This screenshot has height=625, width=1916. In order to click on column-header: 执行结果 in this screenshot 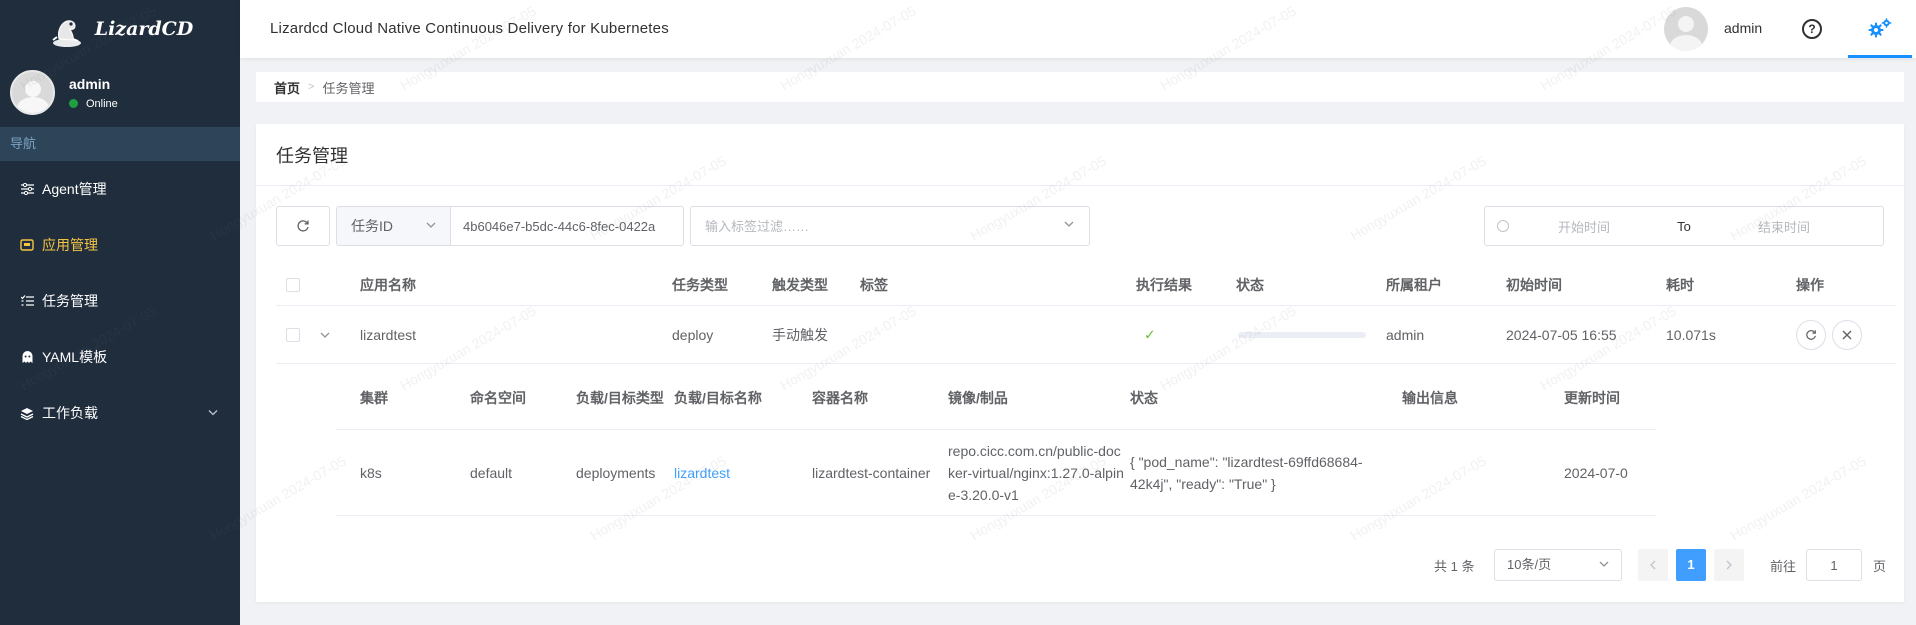, I will do `click(1164, 284)`.